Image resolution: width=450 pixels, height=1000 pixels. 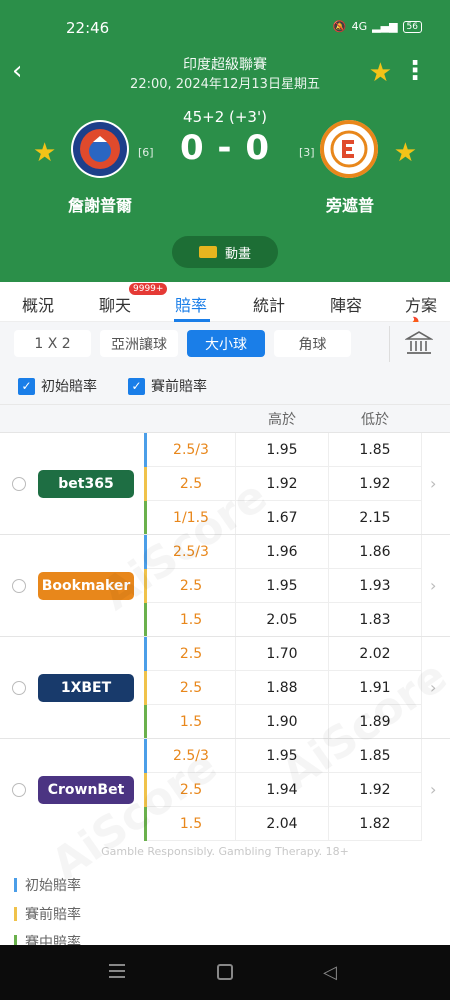 I want to click on market-corners: 角球, so click(x=312, y=343).